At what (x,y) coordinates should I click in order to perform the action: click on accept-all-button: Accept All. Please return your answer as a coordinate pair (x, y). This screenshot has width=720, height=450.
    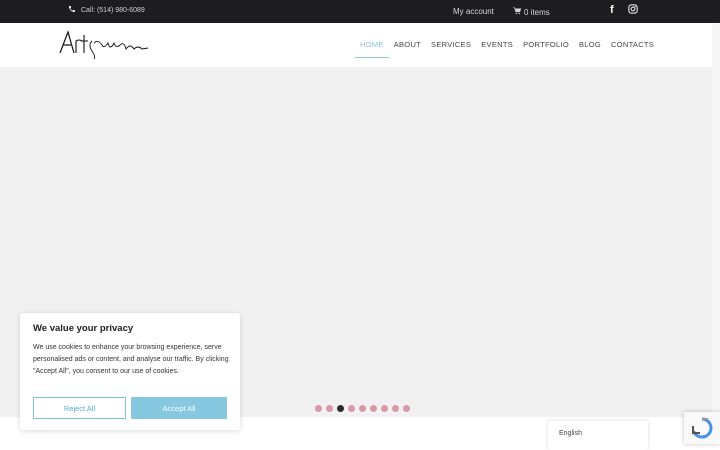
    Looking at the image, I should click on (179, 408).